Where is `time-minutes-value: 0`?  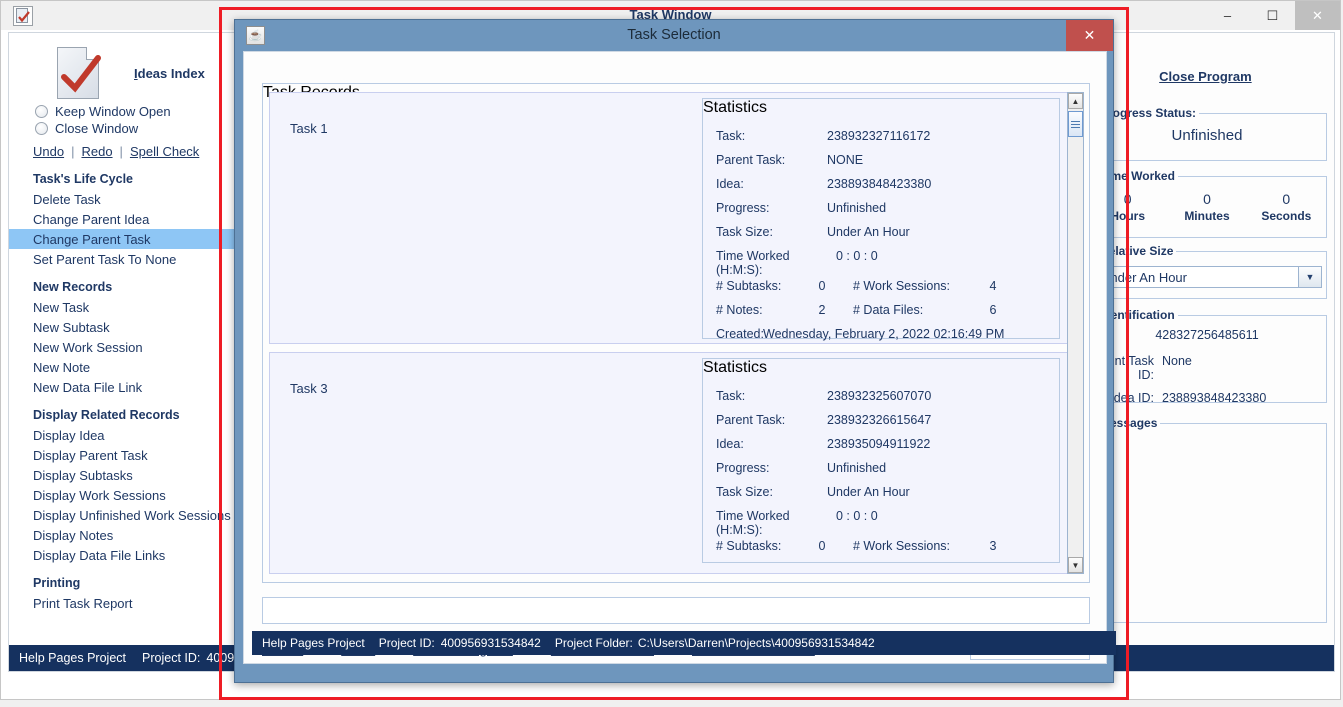 time-minutes-value: 0 is located at coordinates (1207, 199).